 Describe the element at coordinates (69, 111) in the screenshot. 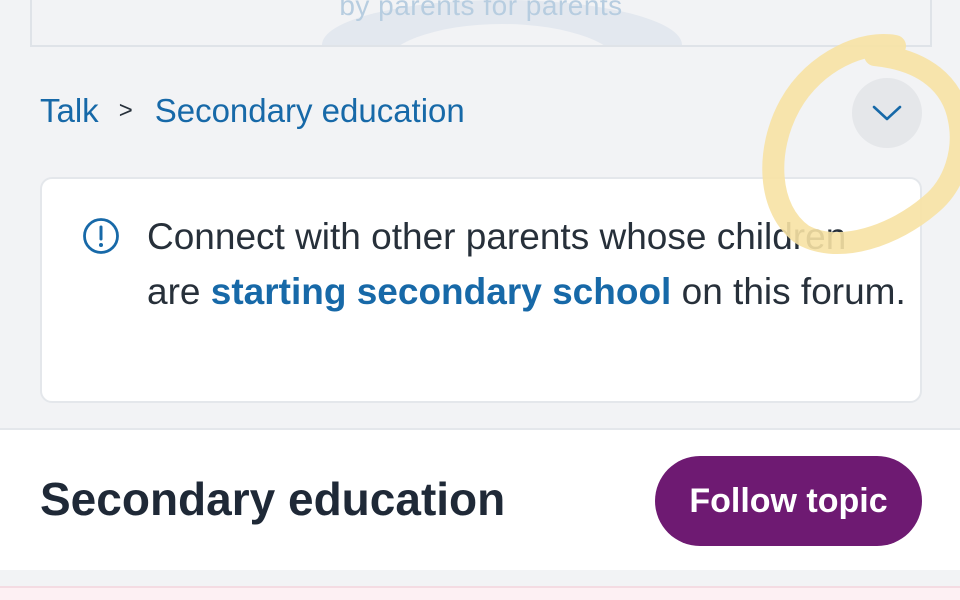

I see `breadcrumb-talk-link: Talk` at that location.